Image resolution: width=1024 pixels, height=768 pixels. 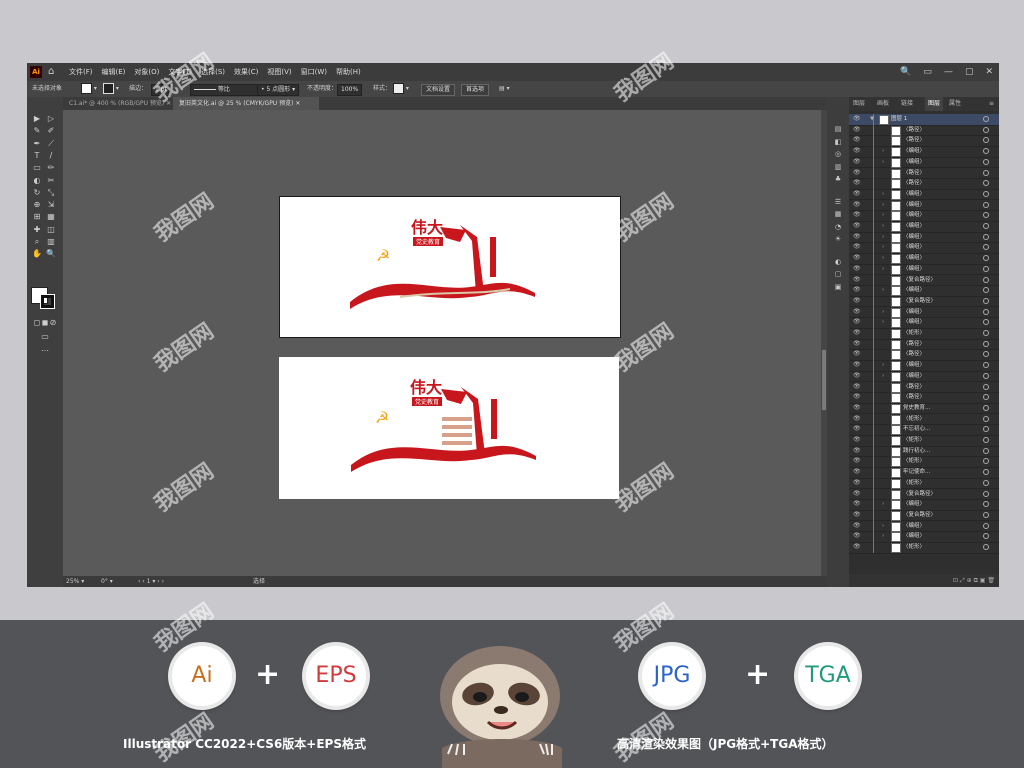 What do you see at coordinates (872, 119) in the screenshot?
I see `expand-arrow-icon: ▼` at bounding box center [872, 119].